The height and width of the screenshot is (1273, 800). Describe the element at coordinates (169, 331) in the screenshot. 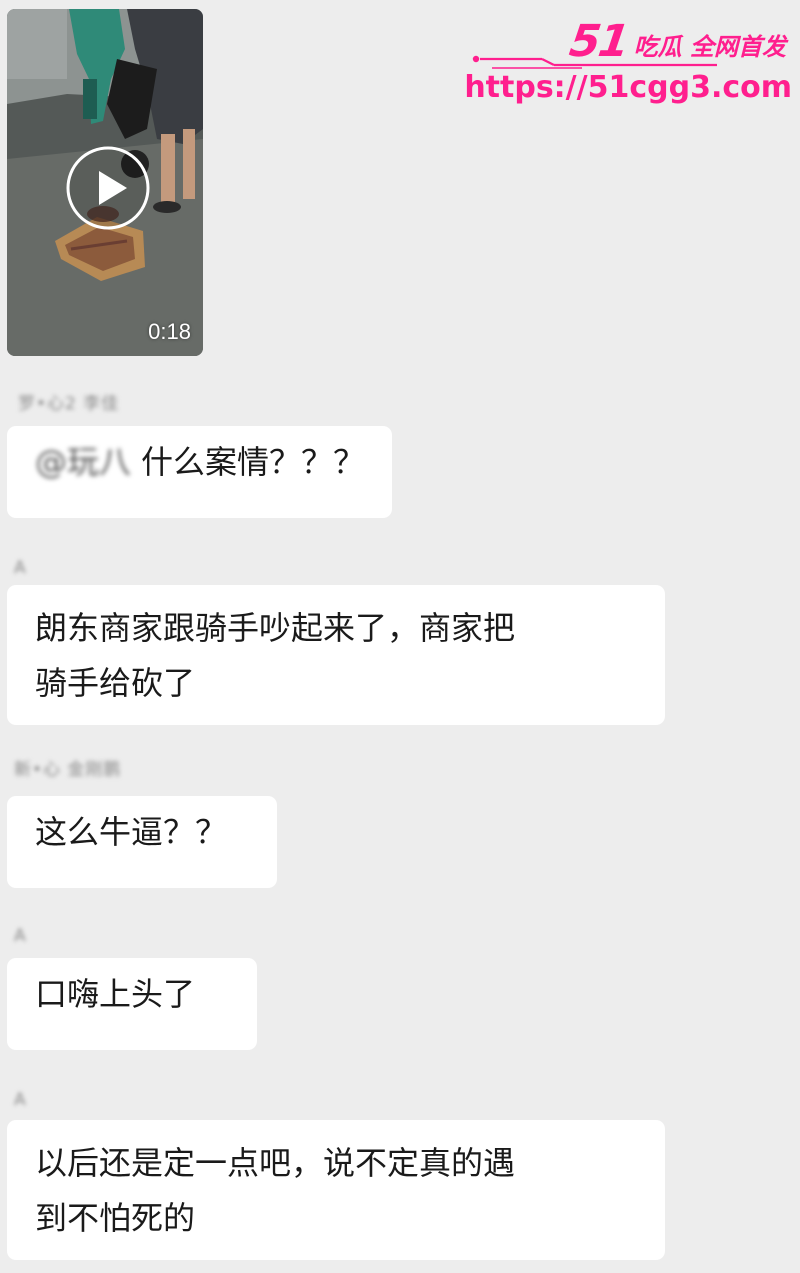

I see `video-duration: 0:18` at that location.